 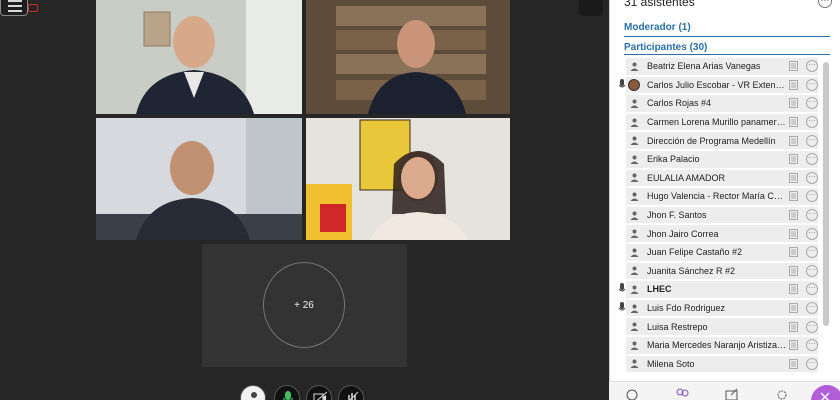 I want to click on avatar, so click(x=634, y=84).